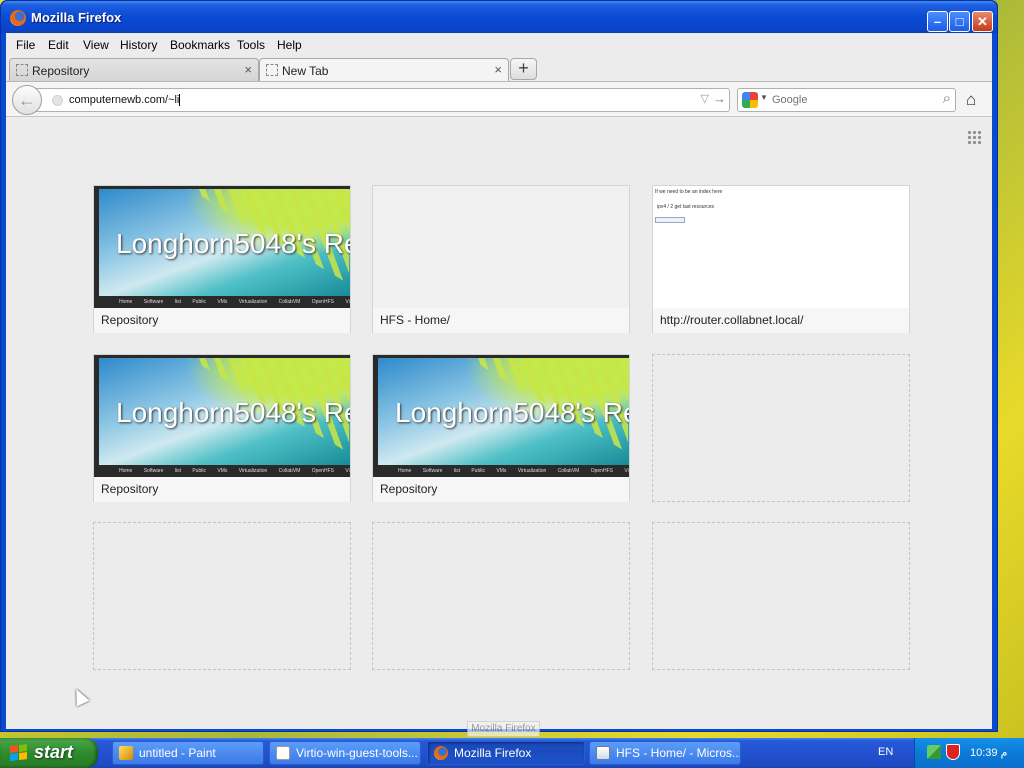 Image resolution: width=1024 pixels, height=768 pixels. Describe the element at coordinates (19, 753) in the screenshot. I see `windows-logo-icon` at that location.